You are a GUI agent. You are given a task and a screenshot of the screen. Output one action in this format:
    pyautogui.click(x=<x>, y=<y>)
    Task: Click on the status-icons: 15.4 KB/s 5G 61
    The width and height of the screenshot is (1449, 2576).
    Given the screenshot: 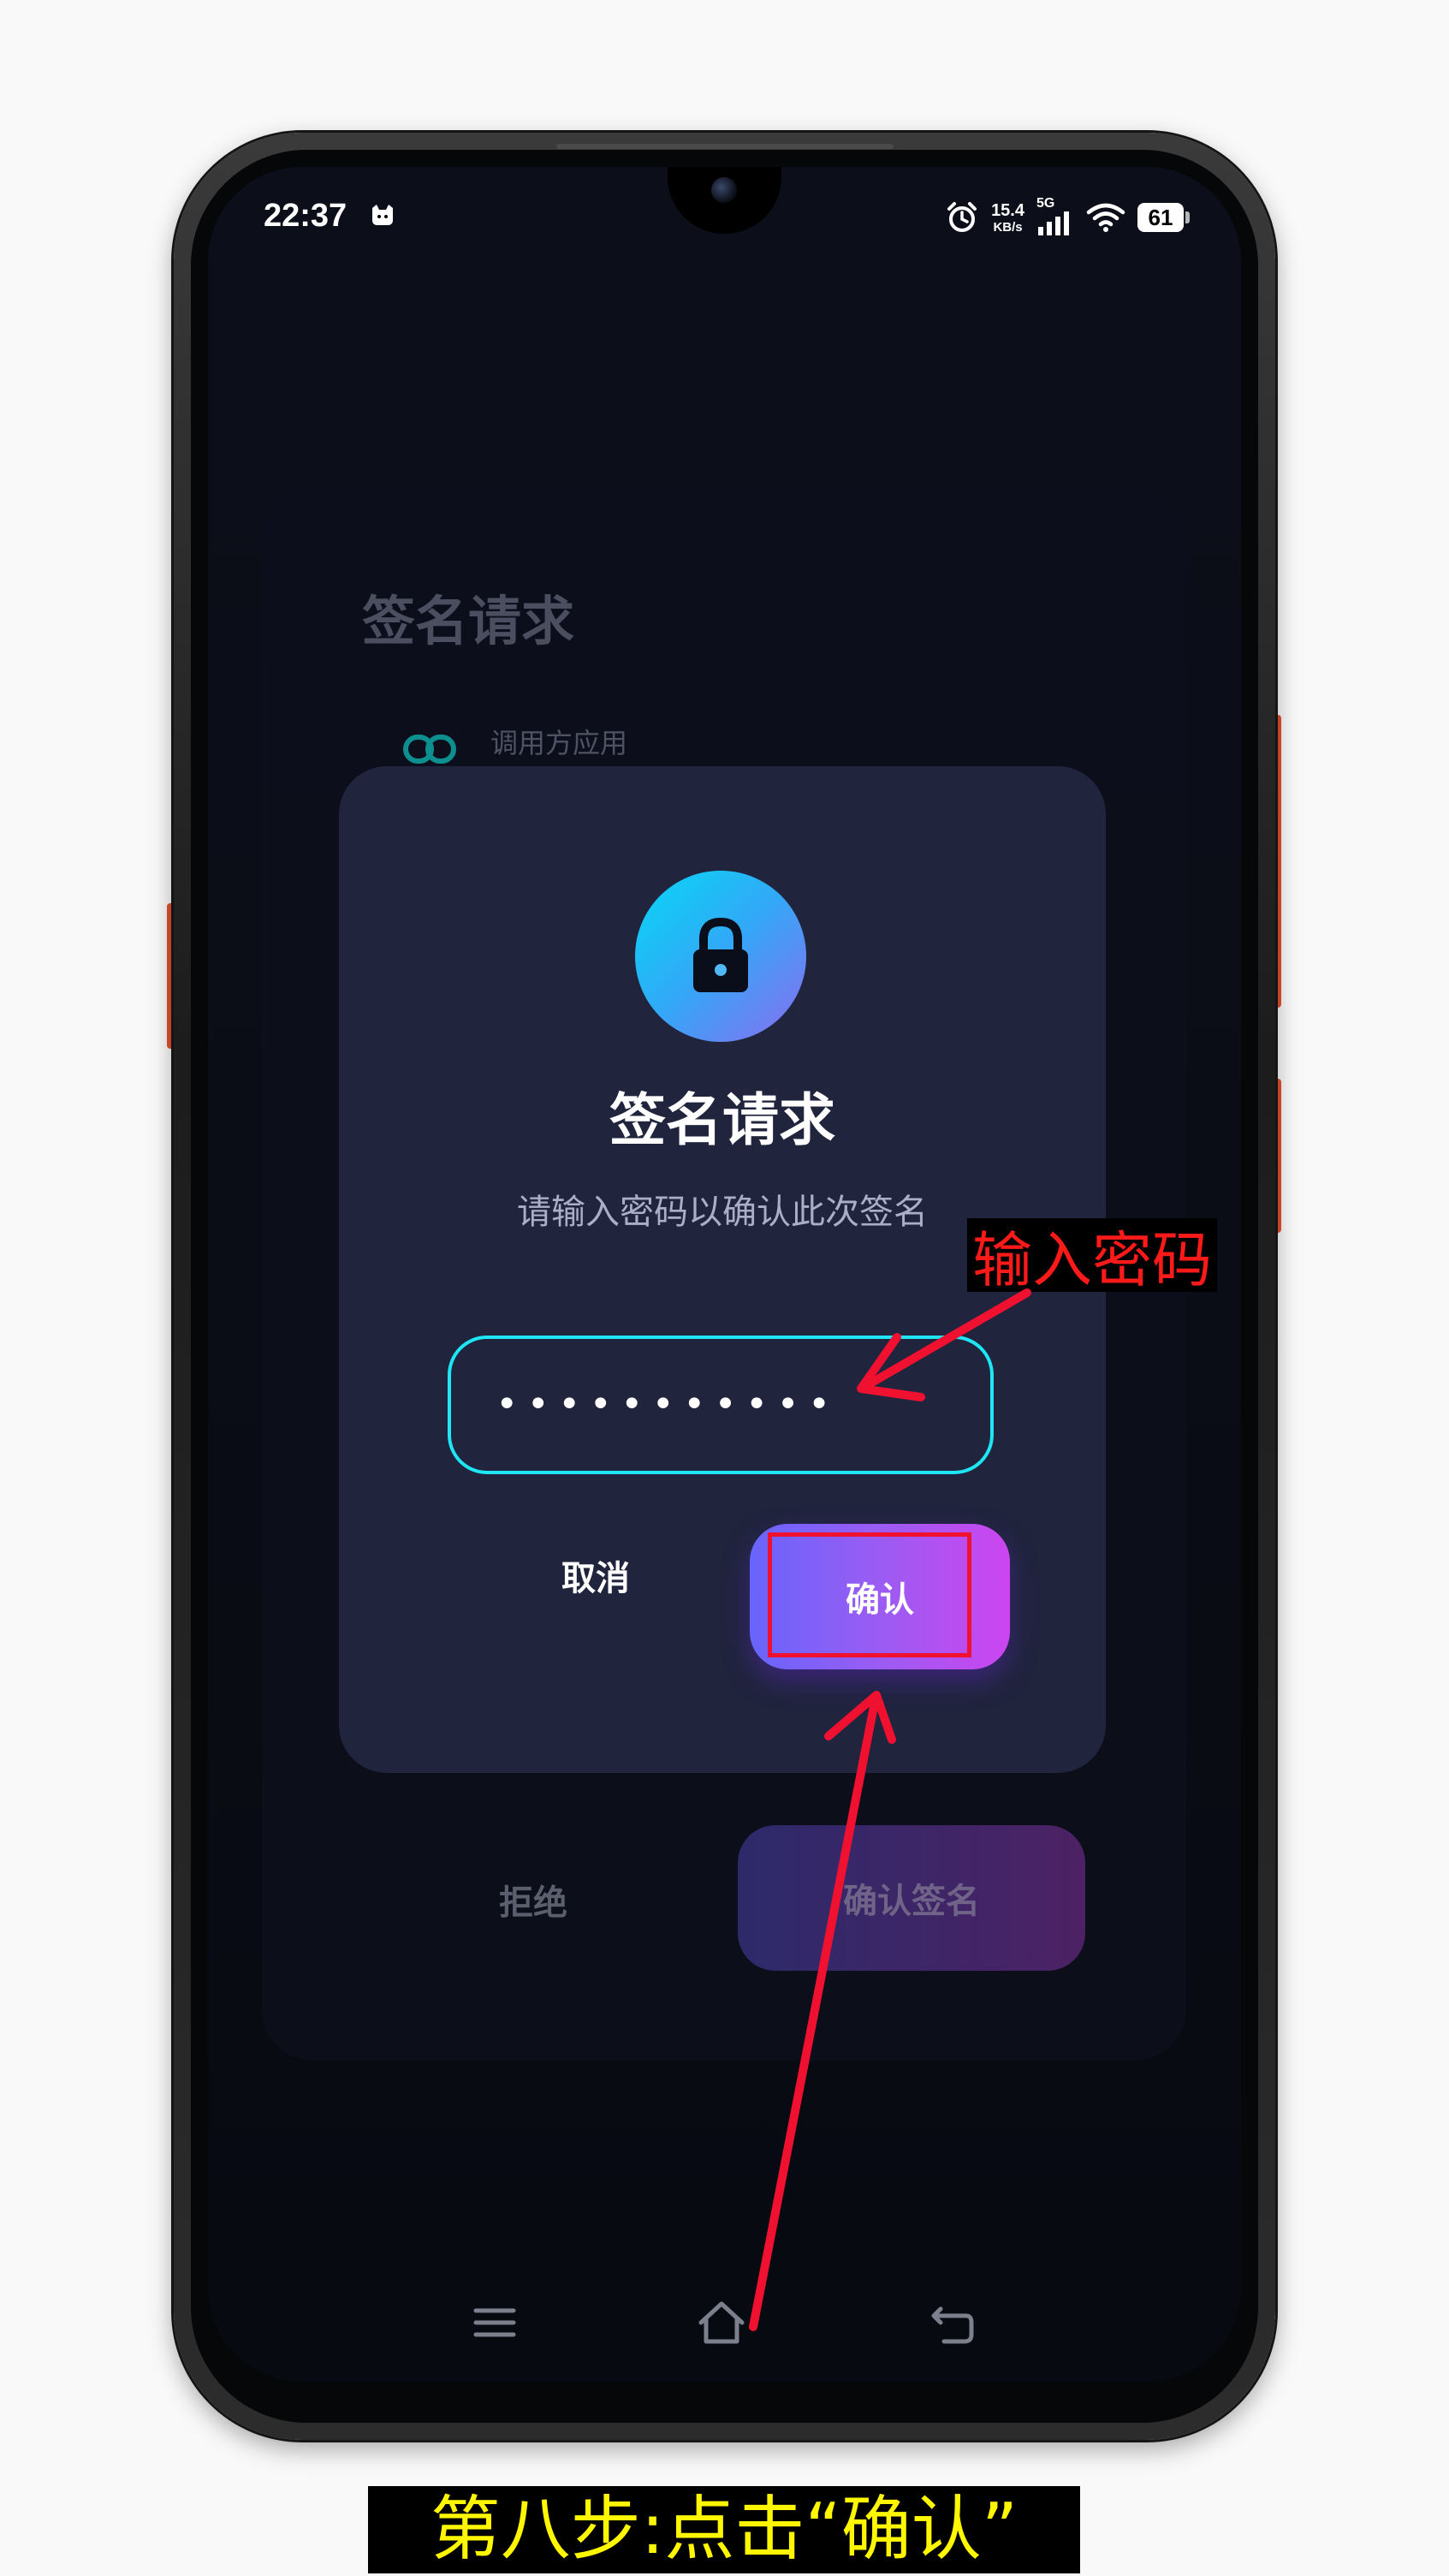 What is the action you would take?
    pyautogui.click(x=1067, y=216)
    